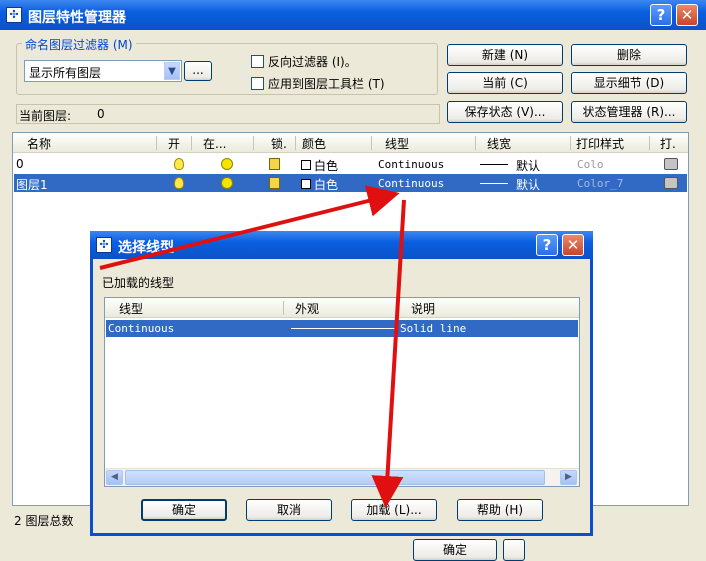 This screenshot has width=706, height=561. What do you see at coordinates (279, 143) in the screenshot?
I see `col-lock: 锁.` at bounding box center [279, 143].